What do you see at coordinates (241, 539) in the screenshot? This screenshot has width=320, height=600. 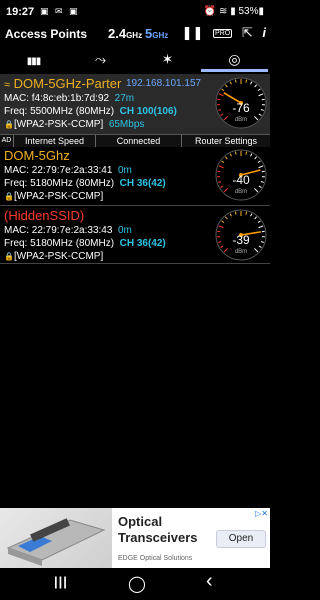 I see `ad-open-button: Open` at bounding box center [241, 539].